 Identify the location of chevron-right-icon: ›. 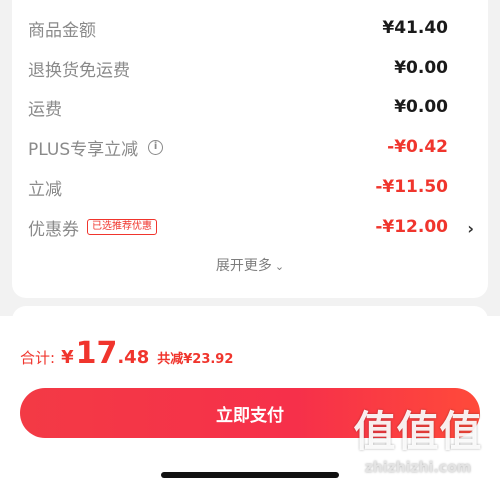
(470, 228).